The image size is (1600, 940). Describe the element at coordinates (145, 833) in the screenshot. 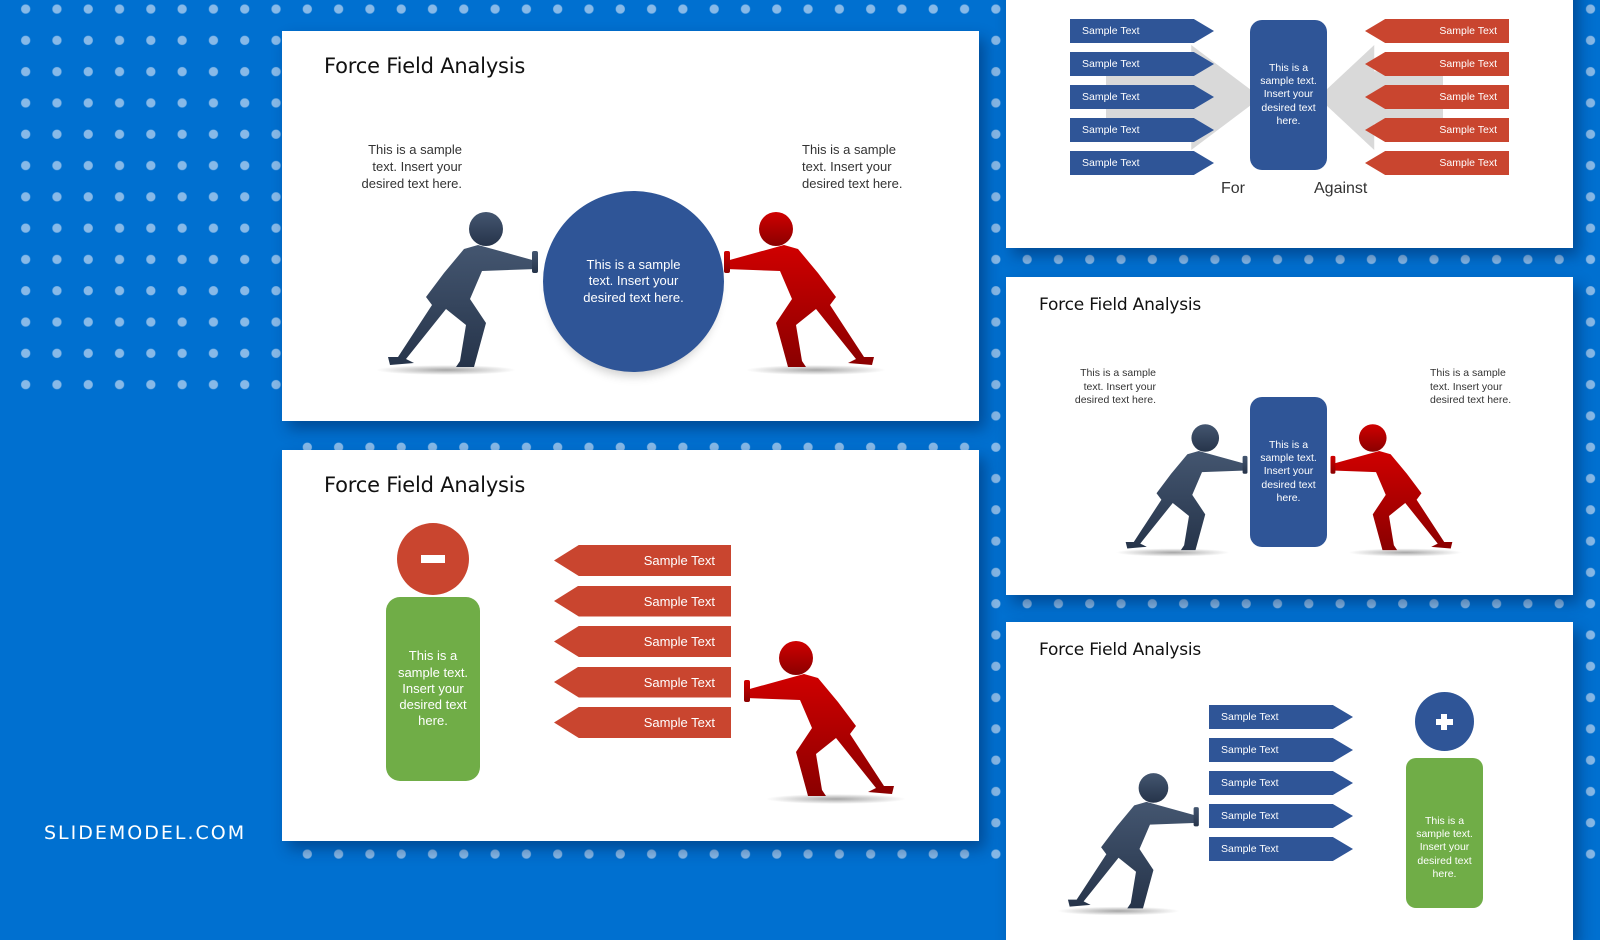

I see `slidemodel-logo: SLIDEMODEL.COM` at that location.